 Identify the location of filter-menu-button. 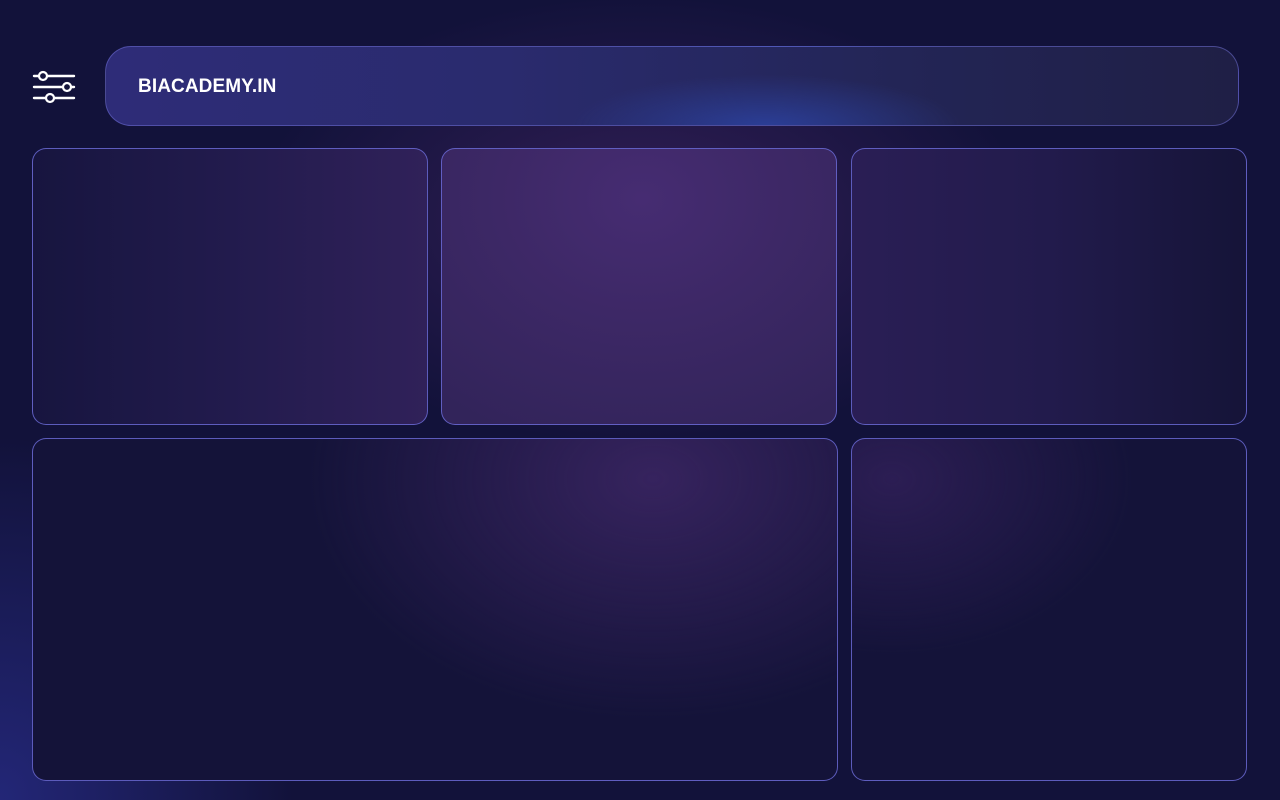
(54, 87).